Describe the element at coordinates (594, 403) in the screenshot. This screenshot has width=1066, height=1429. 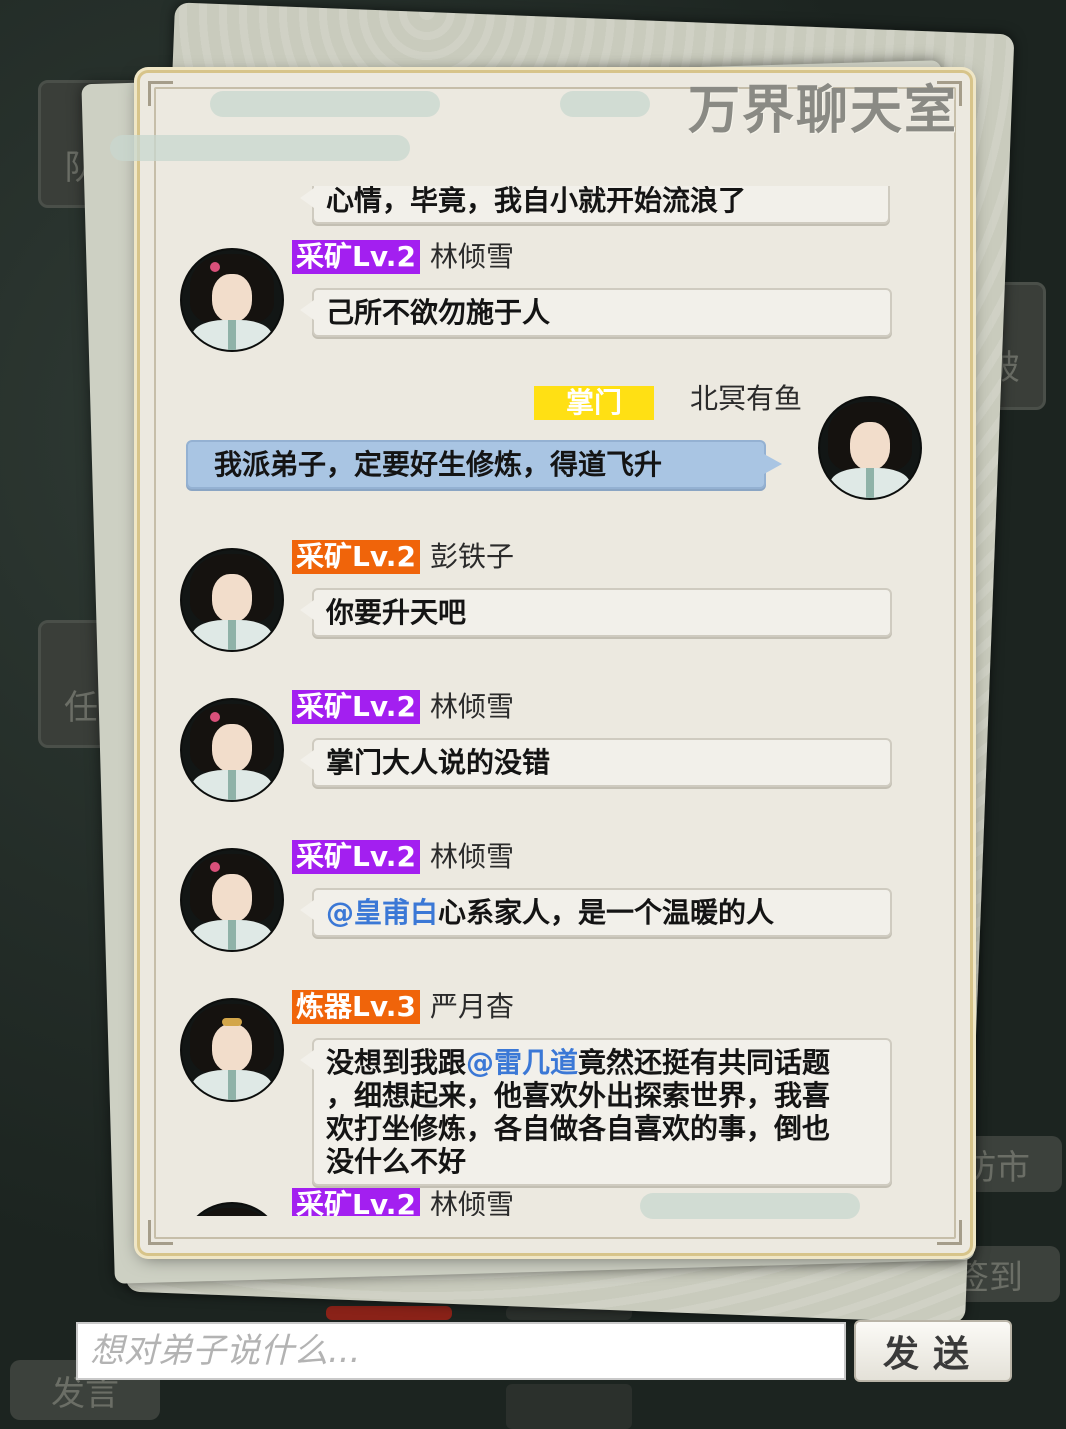
I see `leader-badge: 掌门` at that location.